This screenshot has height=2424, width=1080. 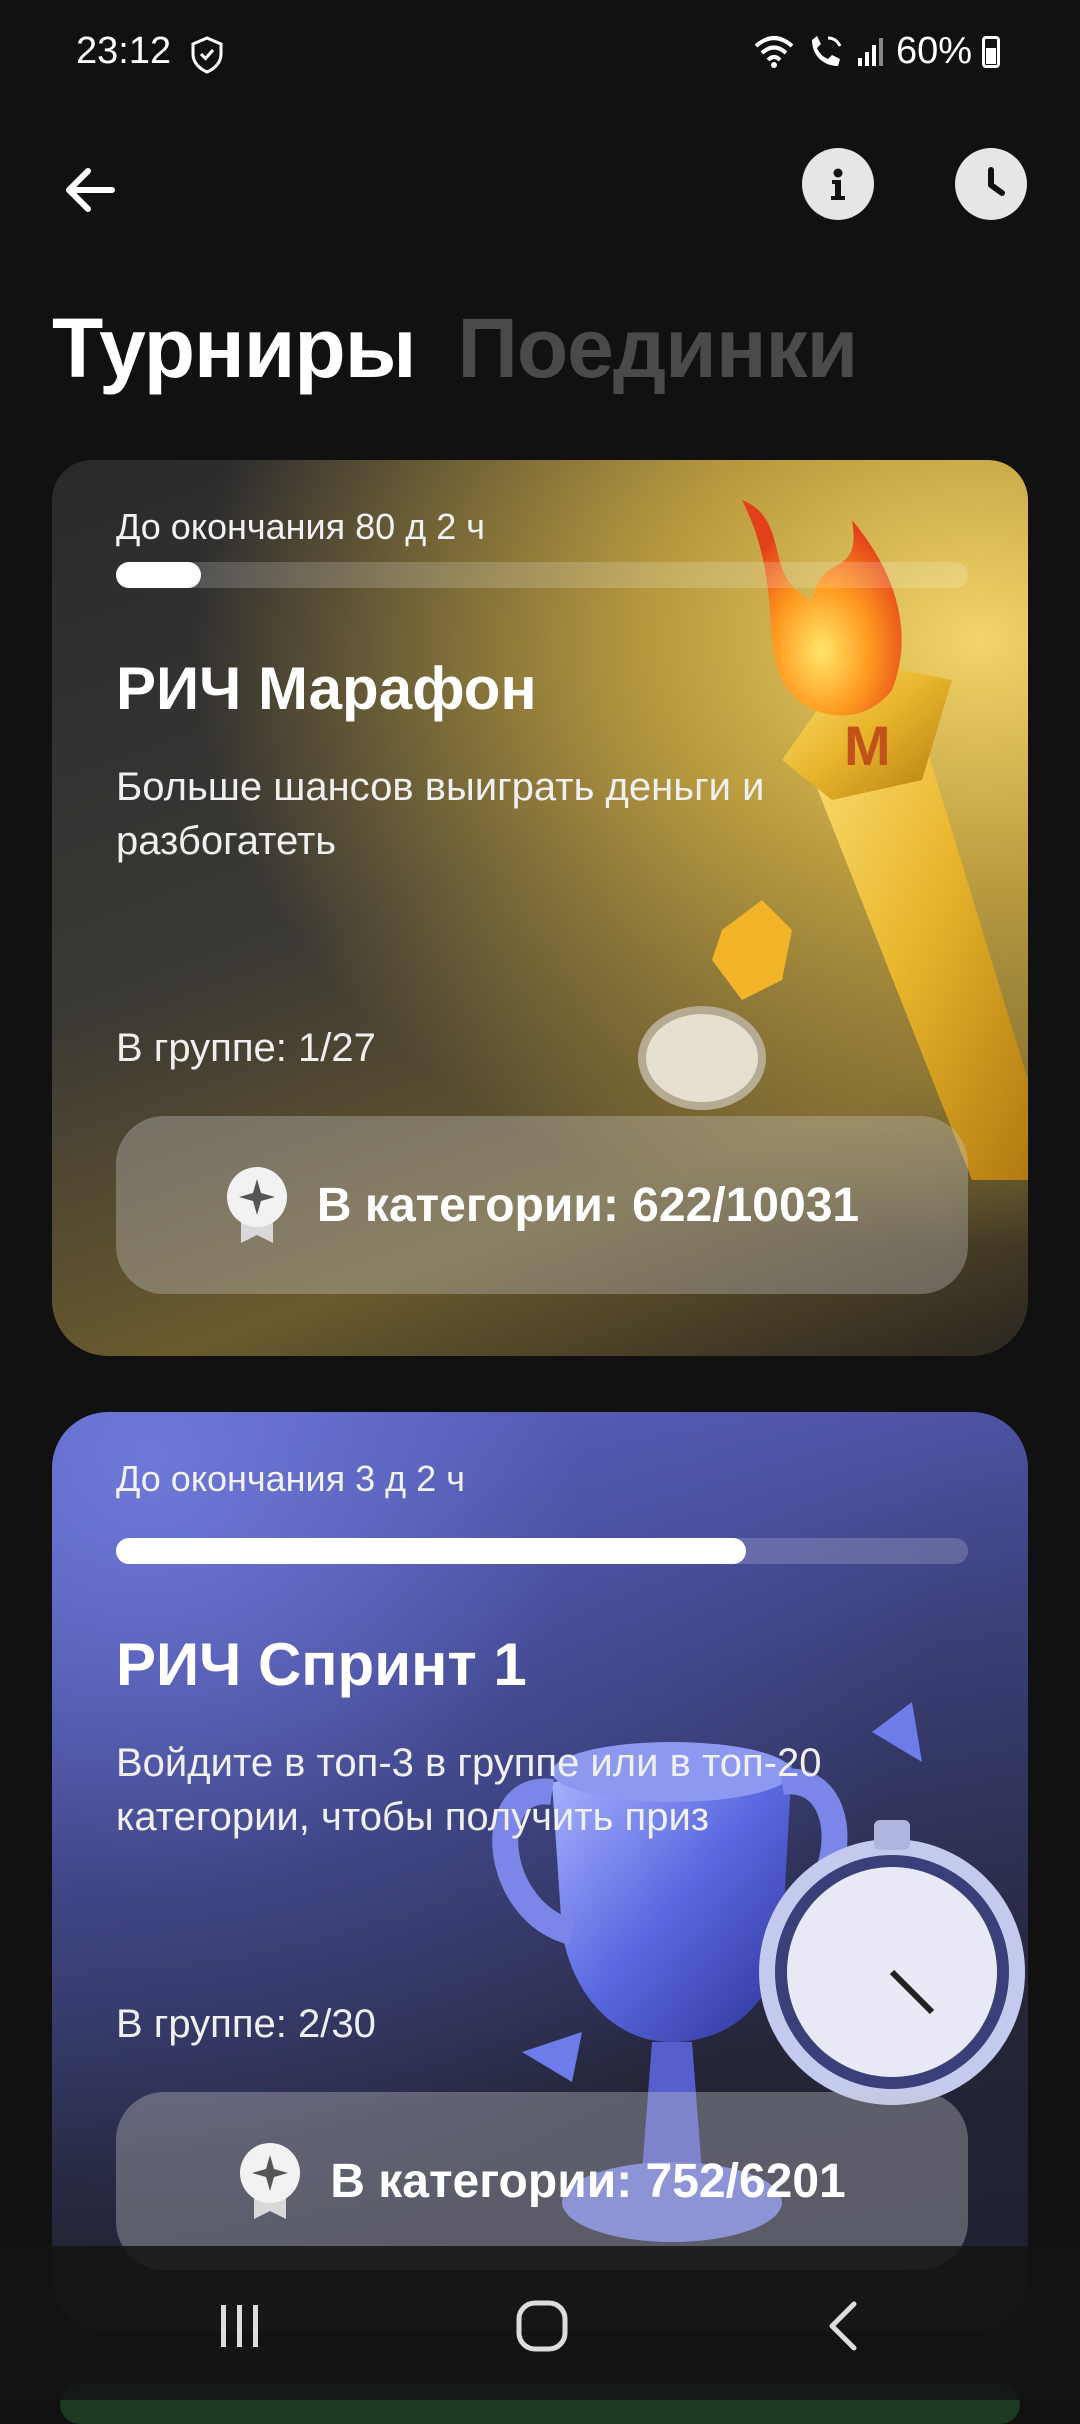 What do you see at coordinates (290, 1478) in the screenshot?
I see `deadline-text: До окончания 3 д 2 ч` at bounding box center [290, 1478].